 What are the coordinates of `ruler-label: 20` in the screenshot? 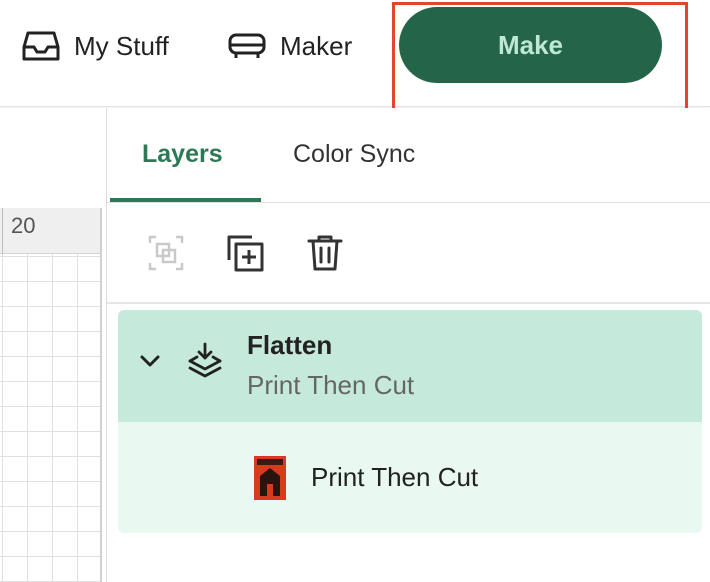 It's located at (23, 225).